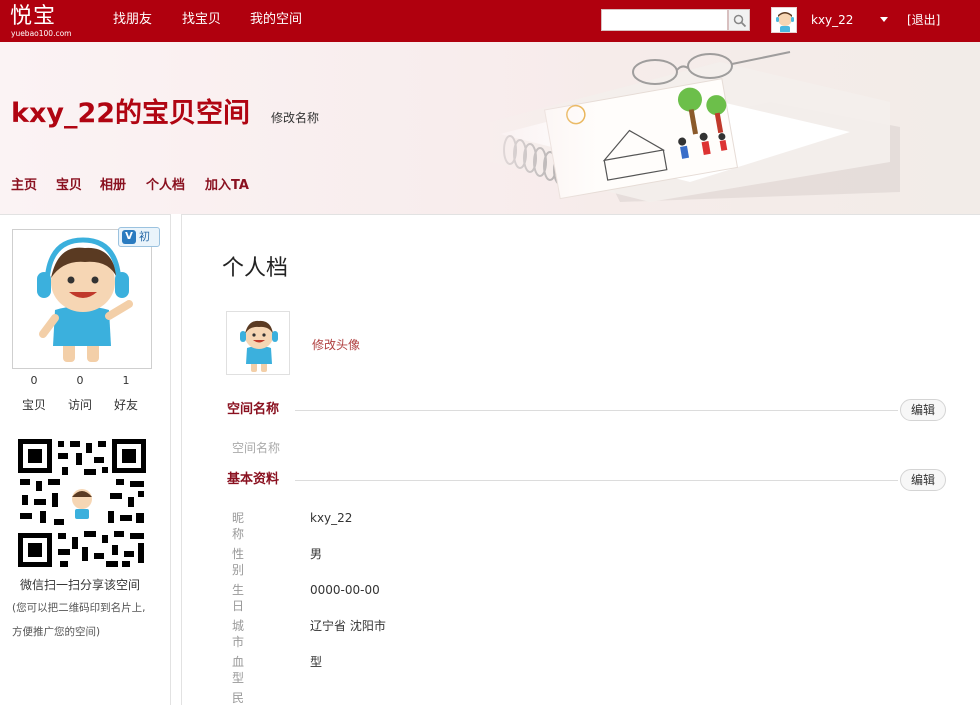 This screenshot has height=705, width=980. Describe the element at coordinates (126, 405) in the screenshot. I see `stat-friend-label: 好友` at that location.